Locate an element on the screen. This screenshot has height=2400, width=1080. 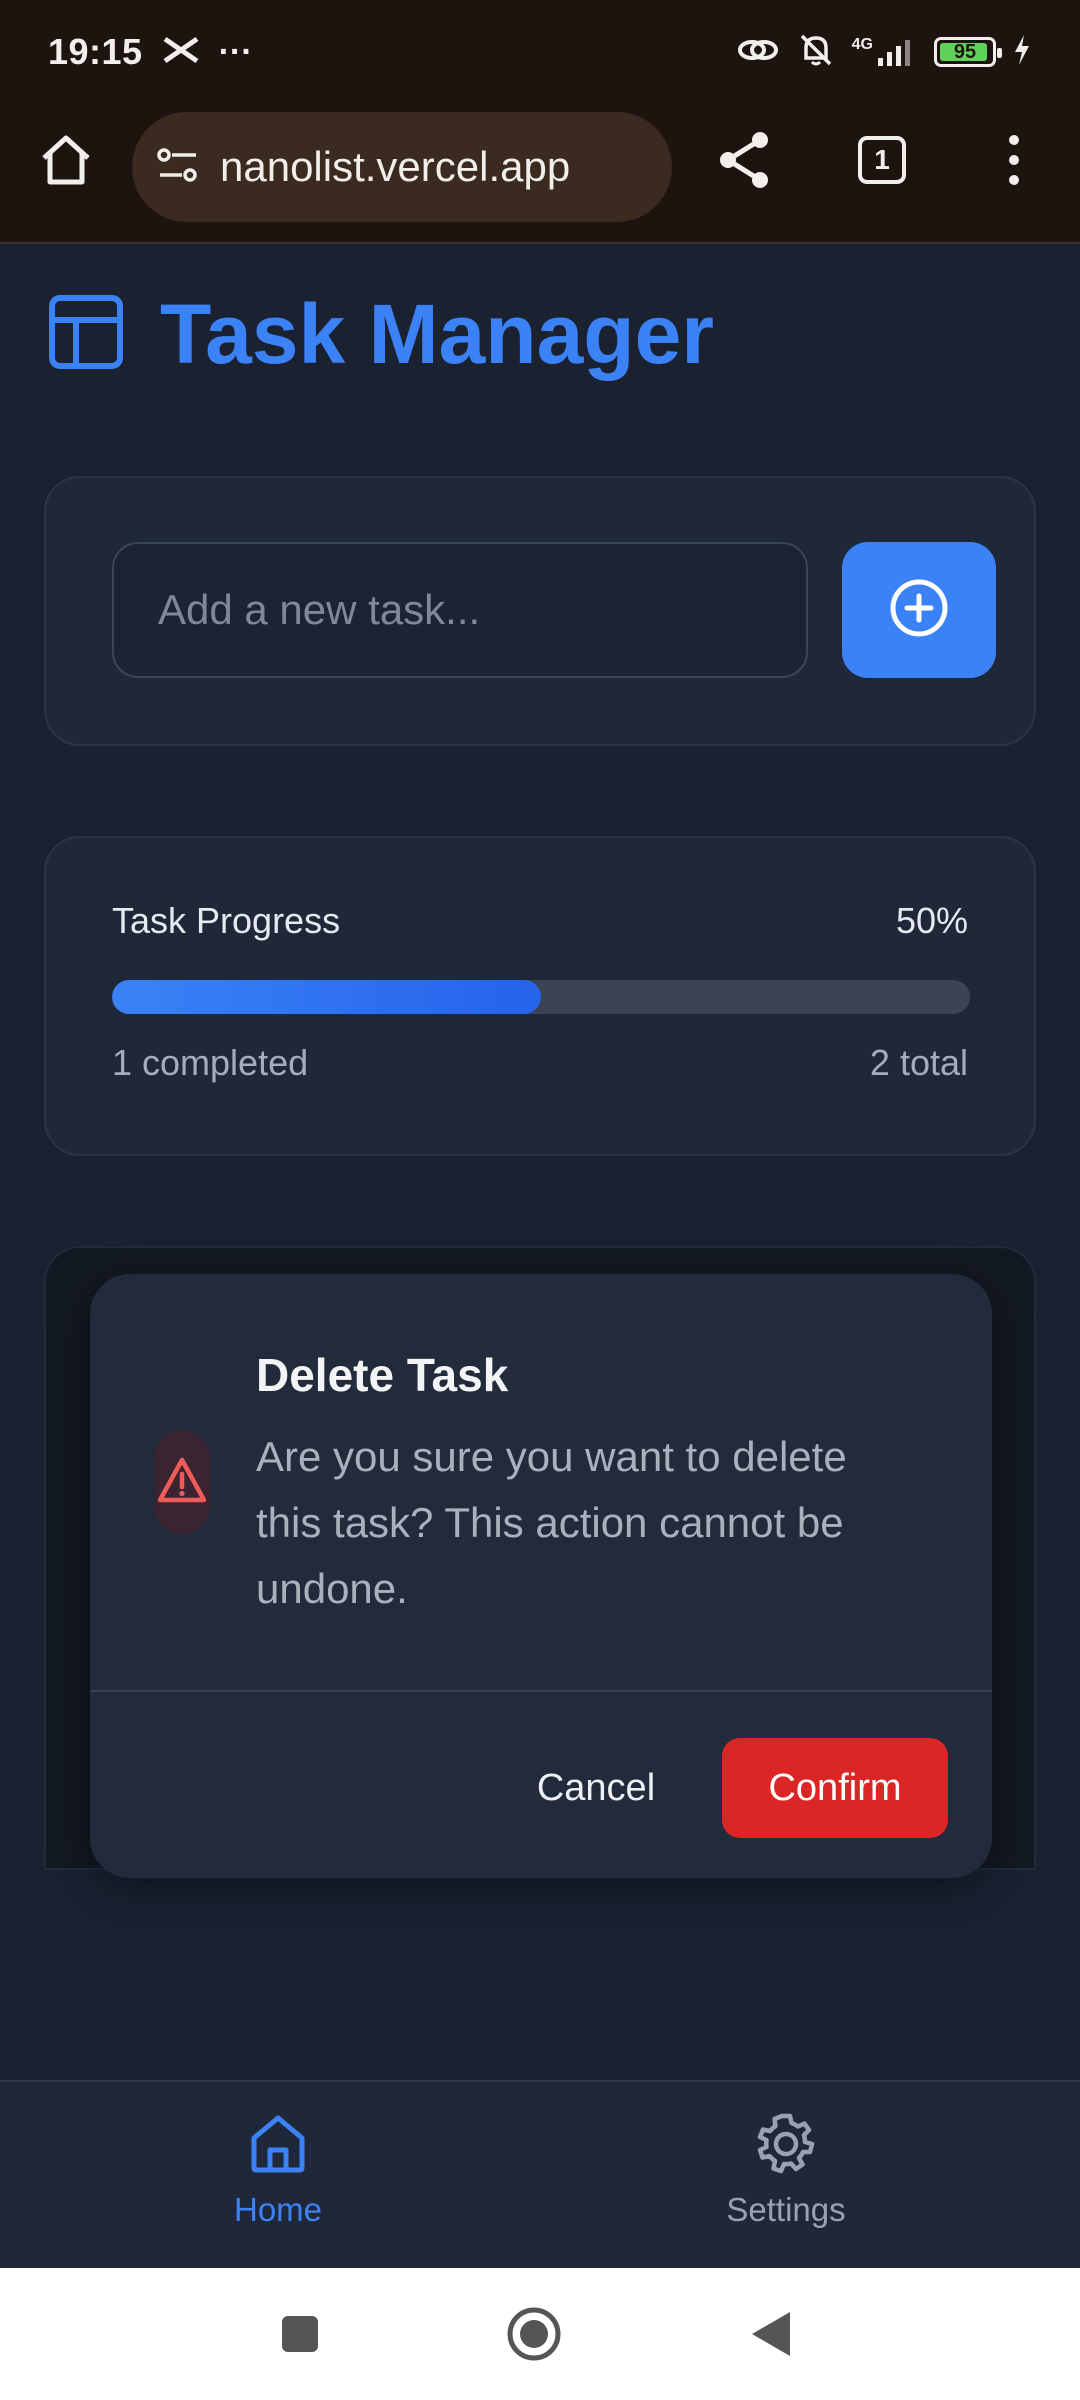
capcut-notification-icon is located at coordinates (181, 52).